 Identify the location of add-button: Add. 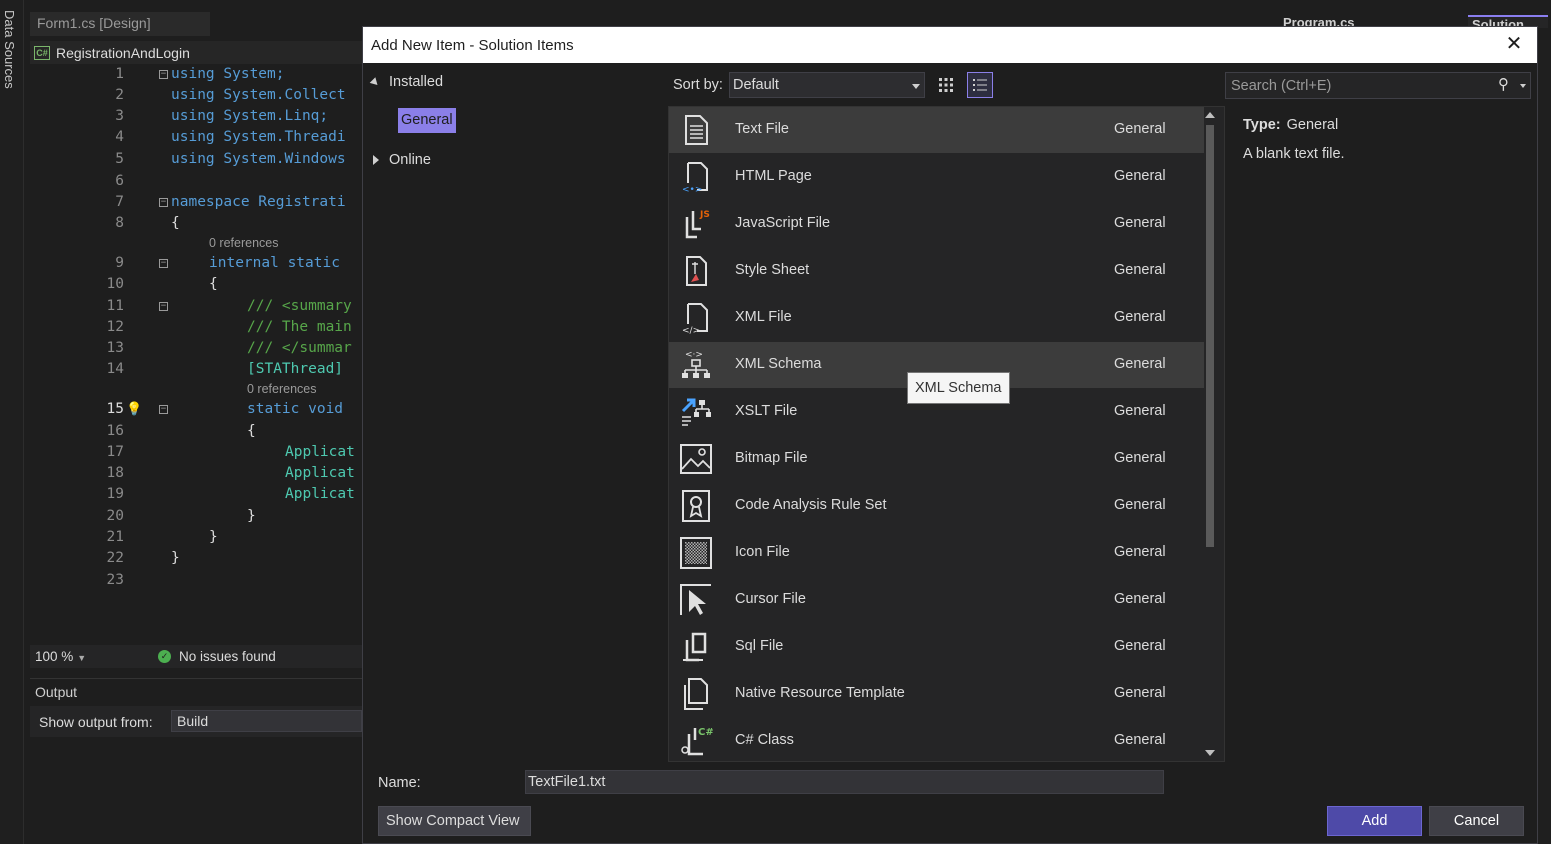
(1374, 821).